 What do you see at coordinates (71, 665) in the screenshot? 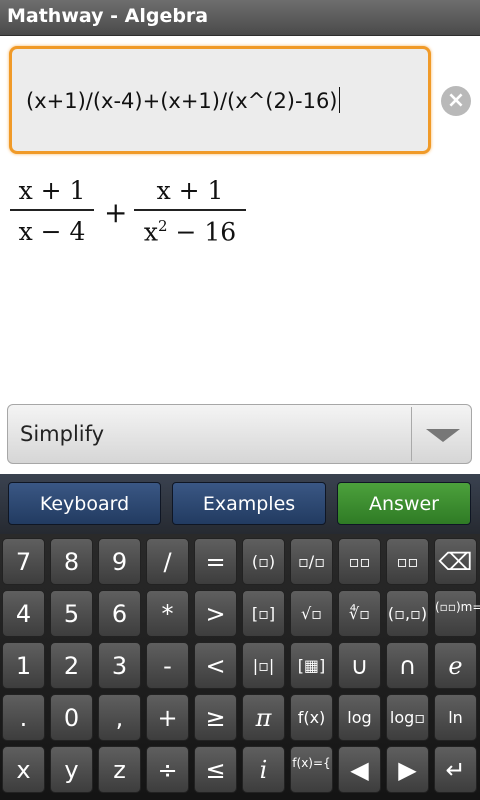
I see `key-2: 2` at bounding box center [71, 665].